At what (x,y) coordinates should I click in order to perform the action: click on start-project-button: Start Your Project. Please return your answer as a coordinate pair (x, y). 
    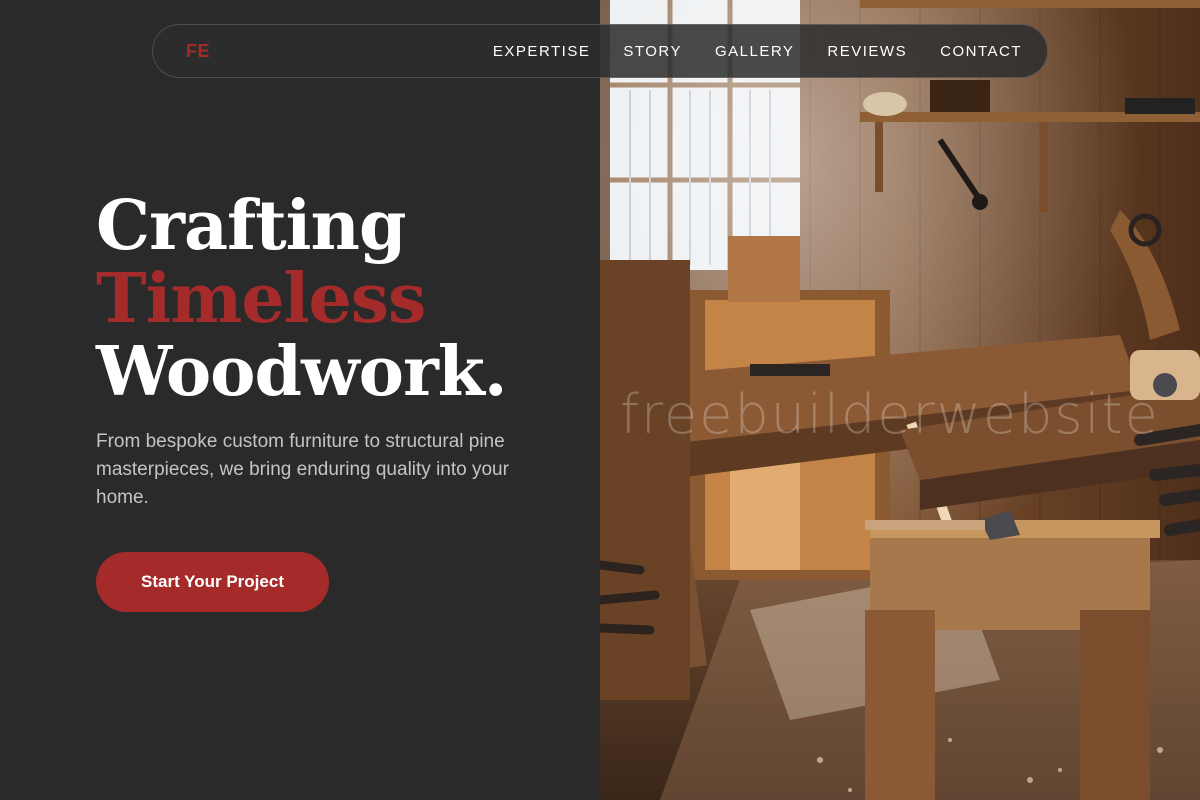
    Looking at the image, I should click on (212, 582).